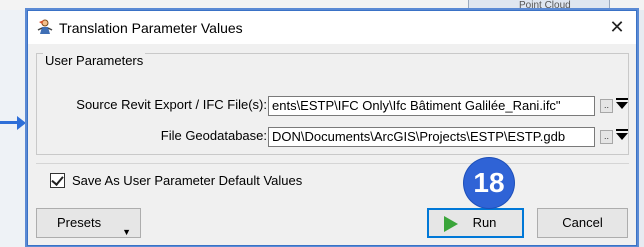  I want to click on save-defaults-checkbox, so click(57, 180).